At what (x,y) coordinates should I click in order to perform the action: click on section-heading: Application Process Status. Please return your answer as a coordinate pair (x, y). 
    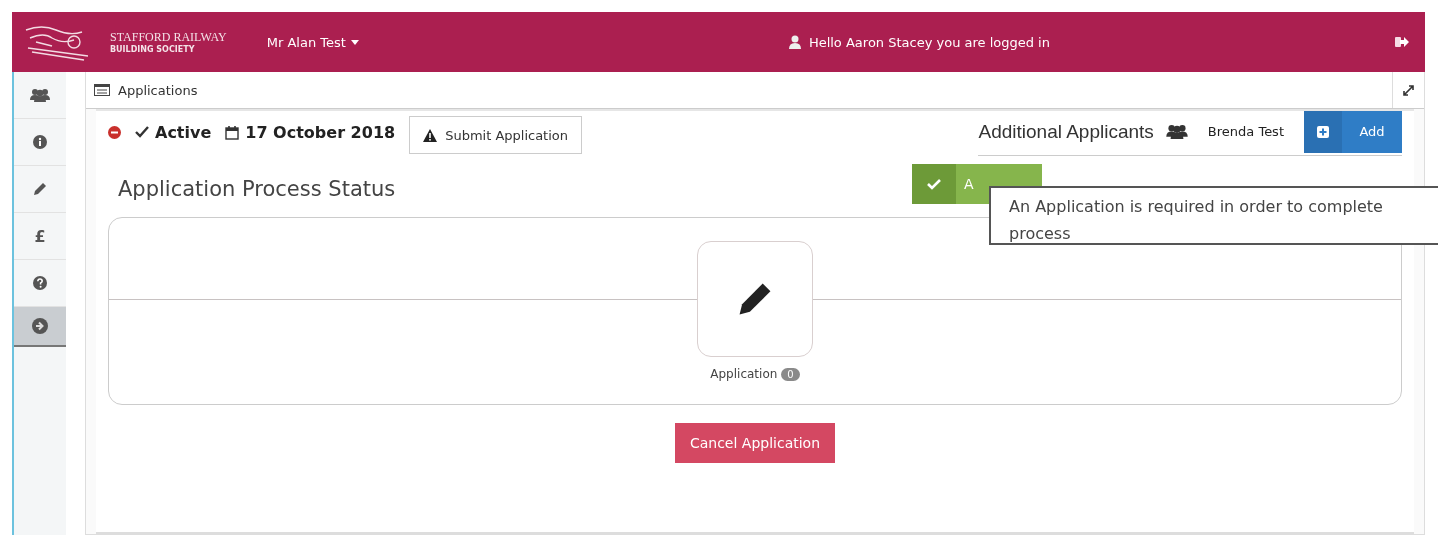
    Looking at the image, I should click on (257, 189).